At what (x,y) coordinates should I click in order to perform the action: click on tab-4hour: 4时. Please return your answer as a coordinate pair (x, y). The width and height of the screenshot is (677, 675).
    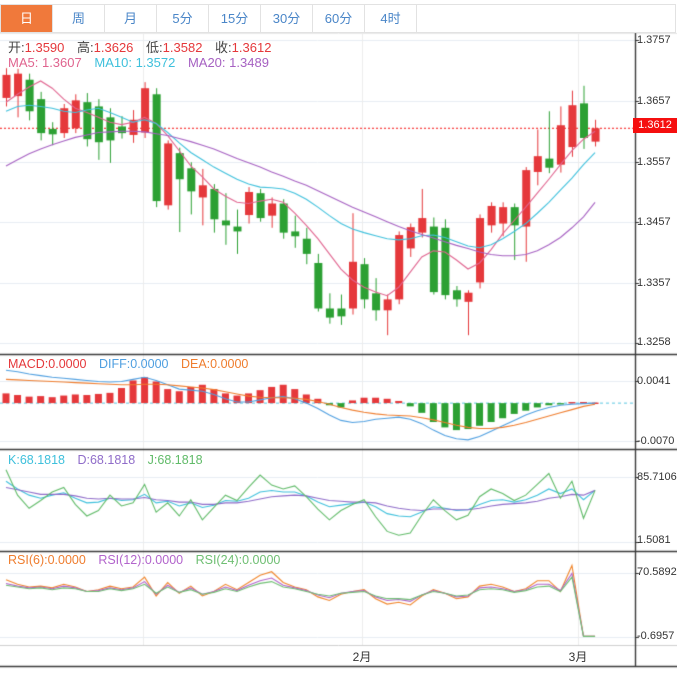
    Looking at the image, I should click on (391, 18).